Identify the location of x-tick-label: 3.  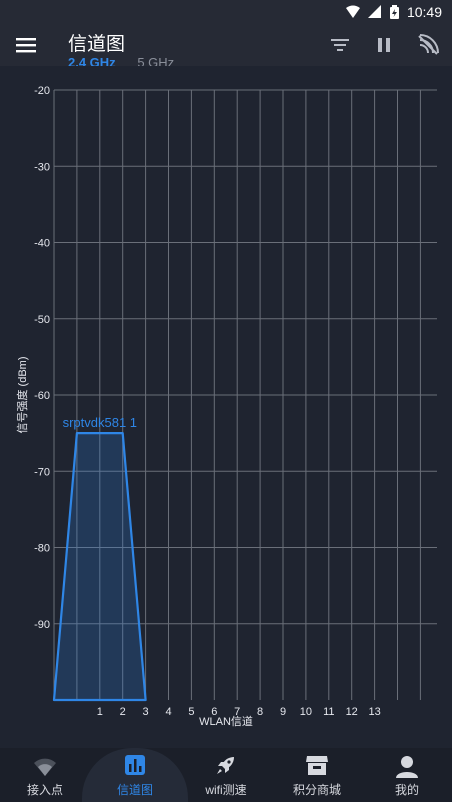
(146, 712).